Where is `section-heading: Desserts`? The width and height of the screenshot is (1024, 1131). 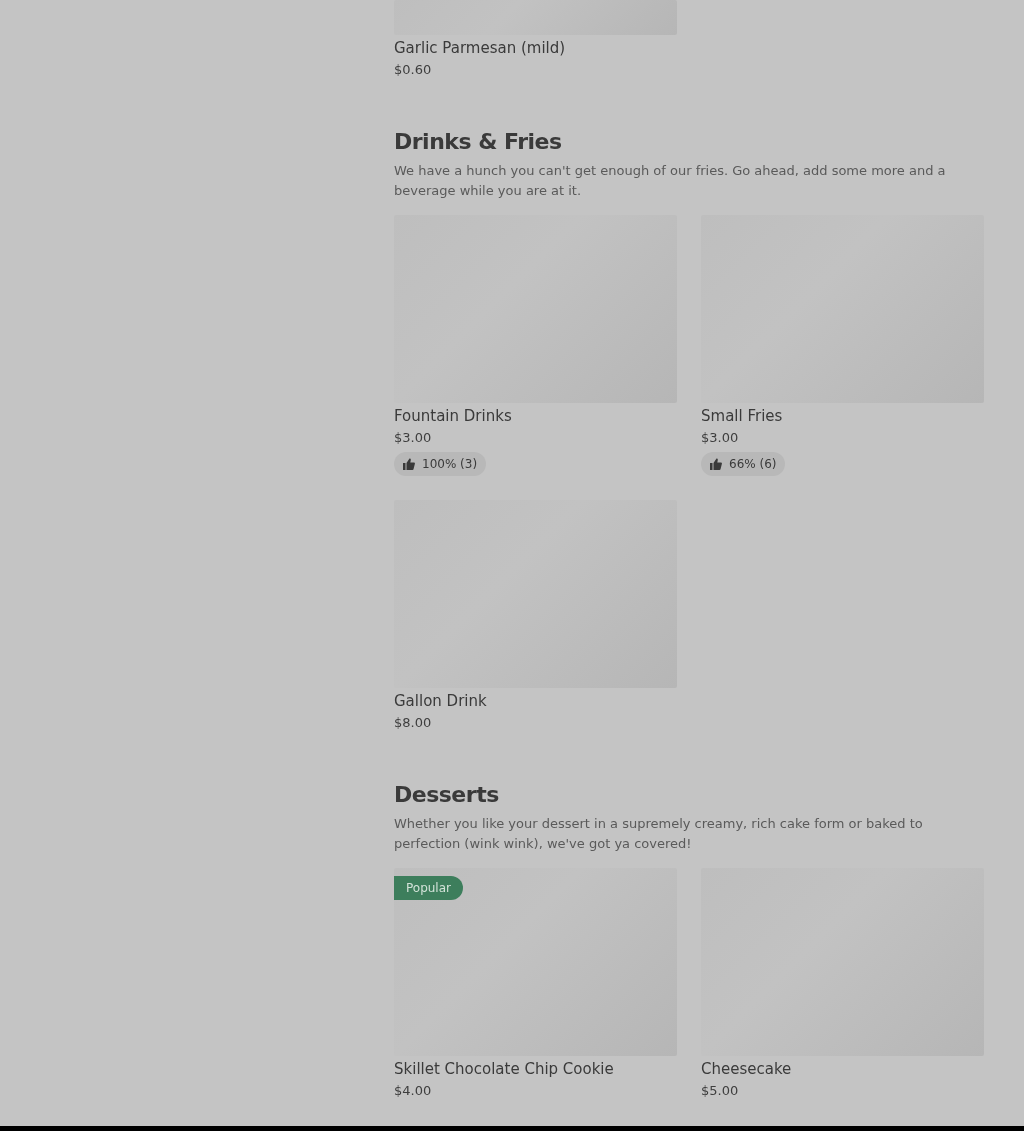 section-heading: Desserts is located at coordinates (447, 795).